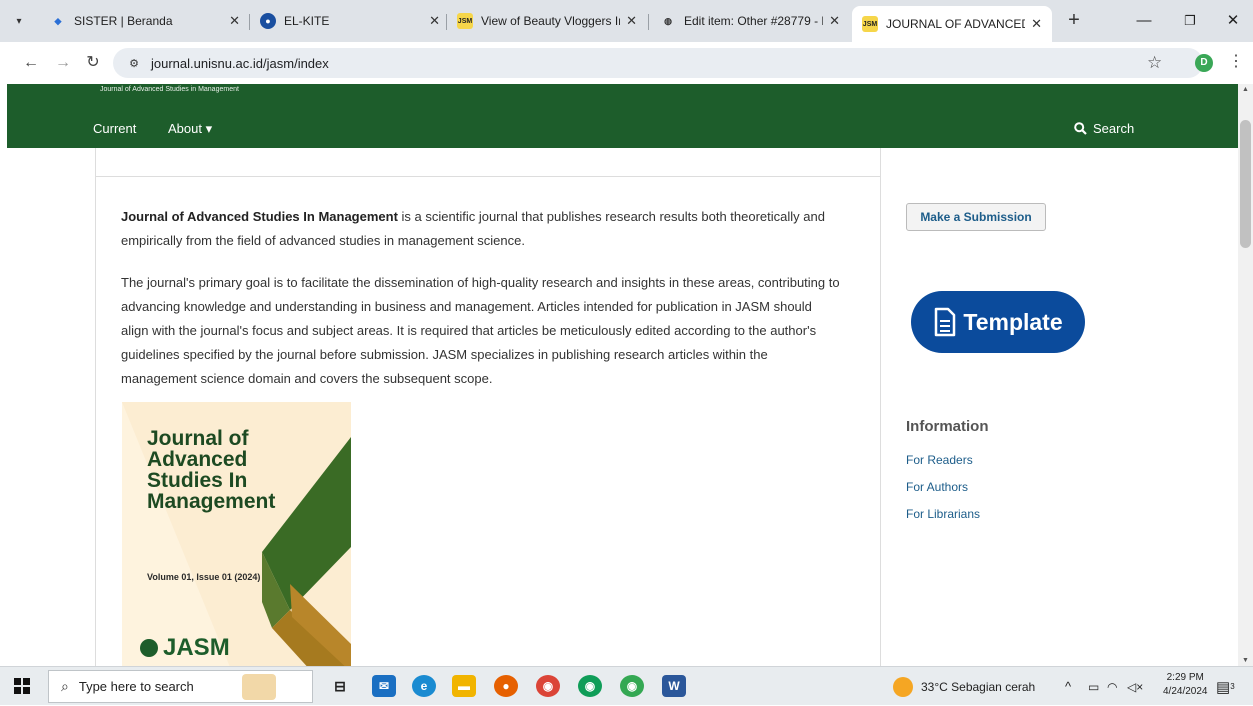 Image resolution: width=1253 pixels, height=706 pixels. I want to click on profile-avatar: D, so click(1204, 63).